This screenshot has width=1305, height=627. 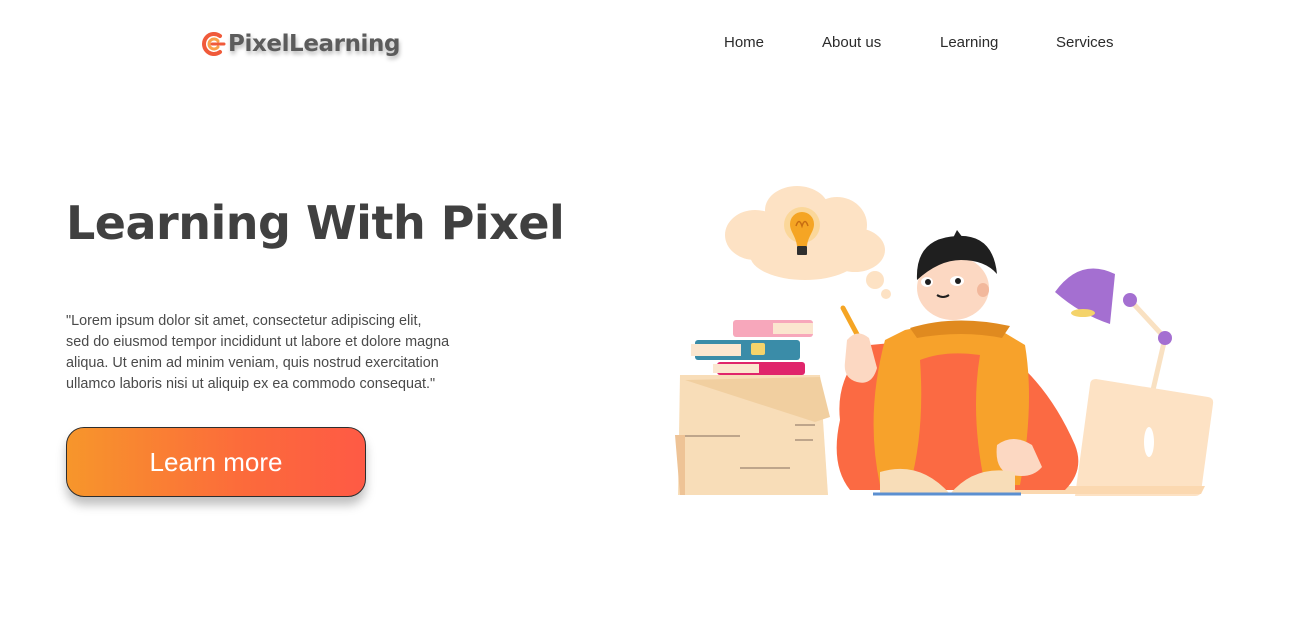 I want to click on book-stack, so click(x=752, y=347).